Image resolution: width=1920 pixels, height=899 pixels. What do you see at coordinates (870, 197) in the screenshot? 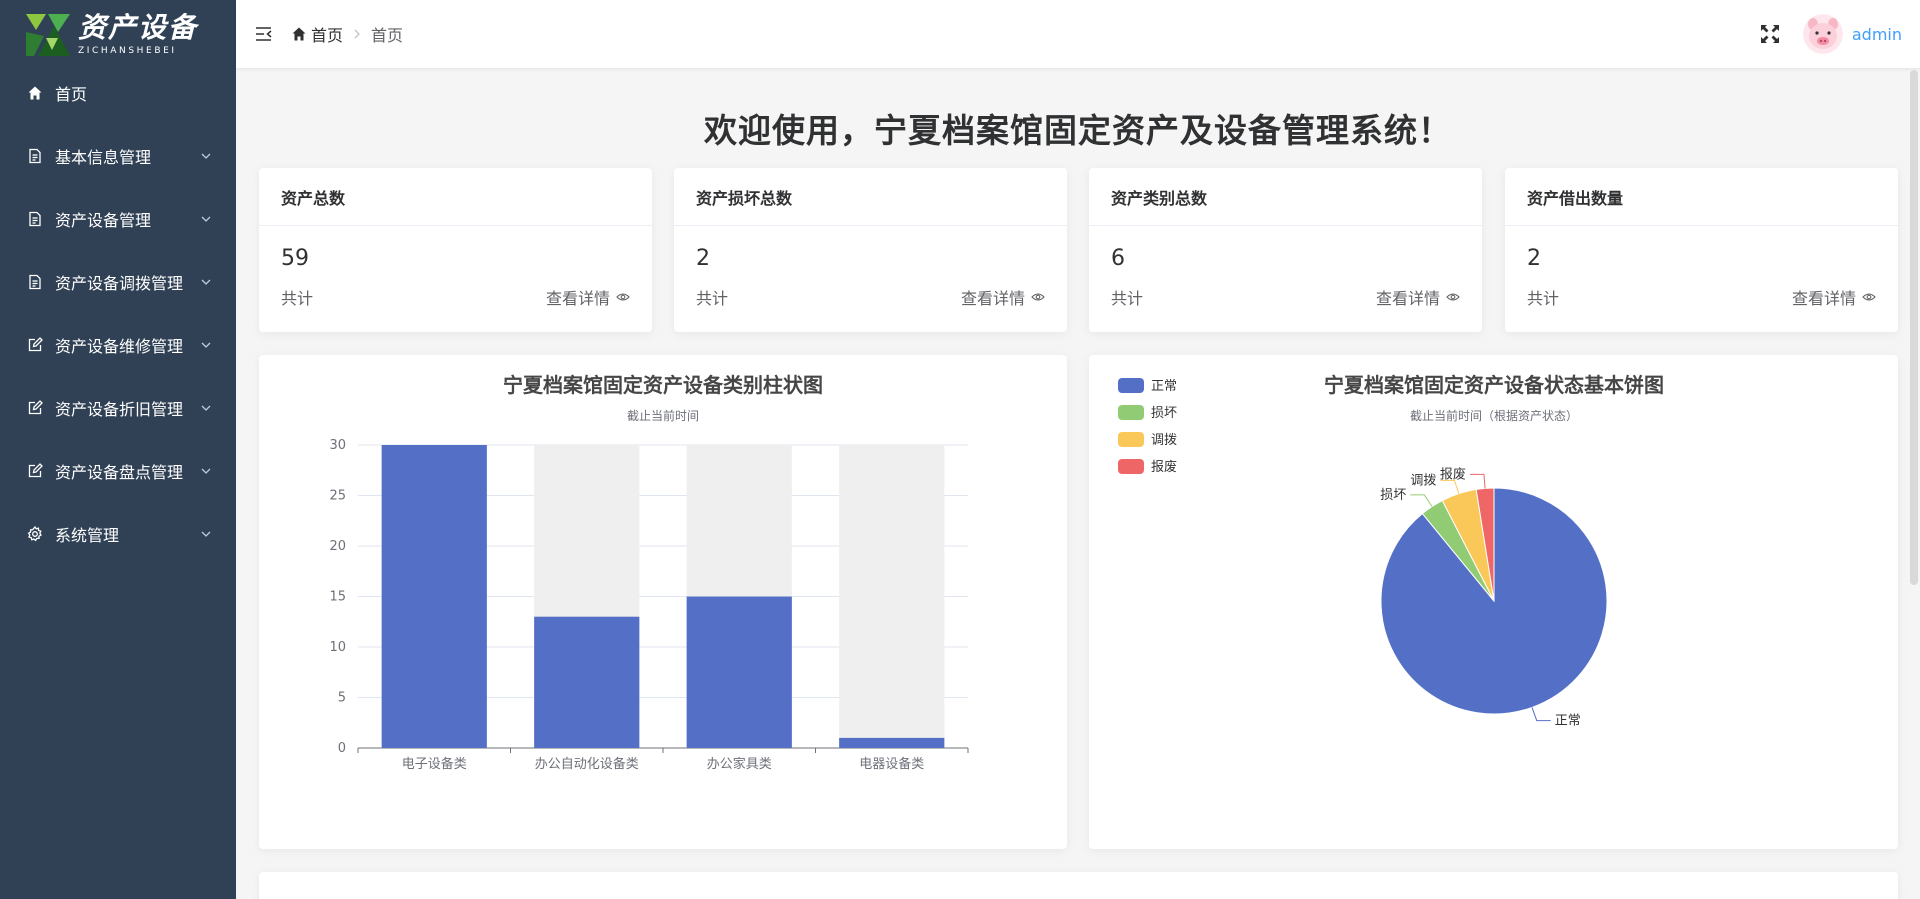
I see `stat-card-title: 资产损坏总数` at bounding box center [870, 197].